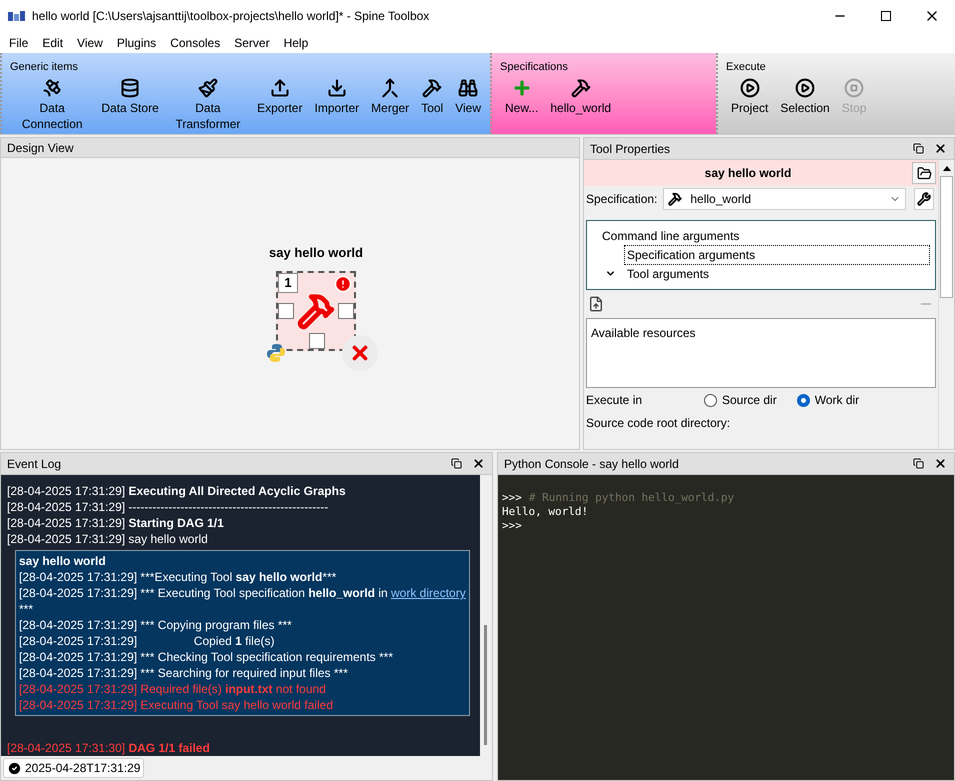 The height and width of the screenshot is (781, 955). Describe the element at coordinates (108, 539) in the screenshot. I see `log-line: [28-04-2025 17:31:29] say hello world` at that location.